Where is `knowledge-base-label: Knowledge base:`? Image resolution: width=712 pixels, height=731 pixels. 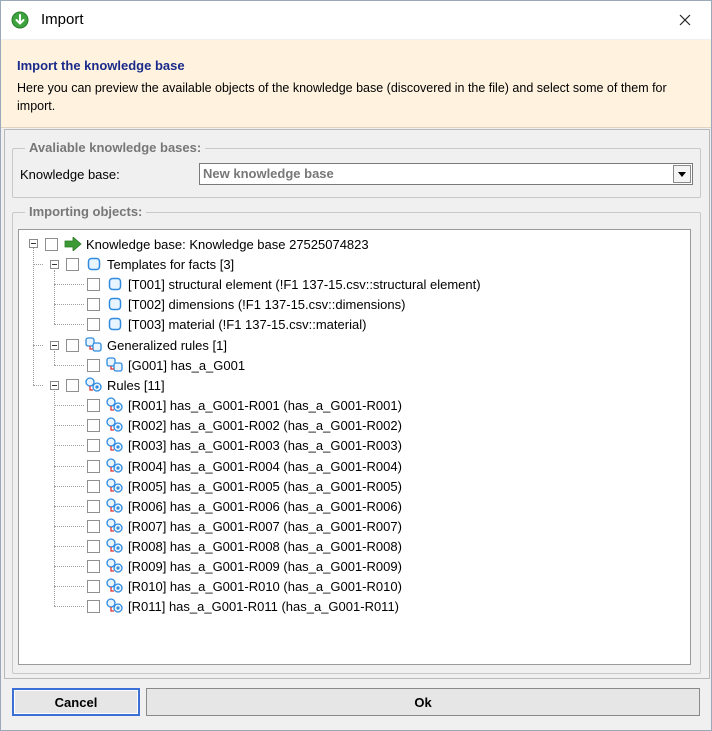
knowledge-base-label: Knowledge base: is located at coordinates (70, 174).